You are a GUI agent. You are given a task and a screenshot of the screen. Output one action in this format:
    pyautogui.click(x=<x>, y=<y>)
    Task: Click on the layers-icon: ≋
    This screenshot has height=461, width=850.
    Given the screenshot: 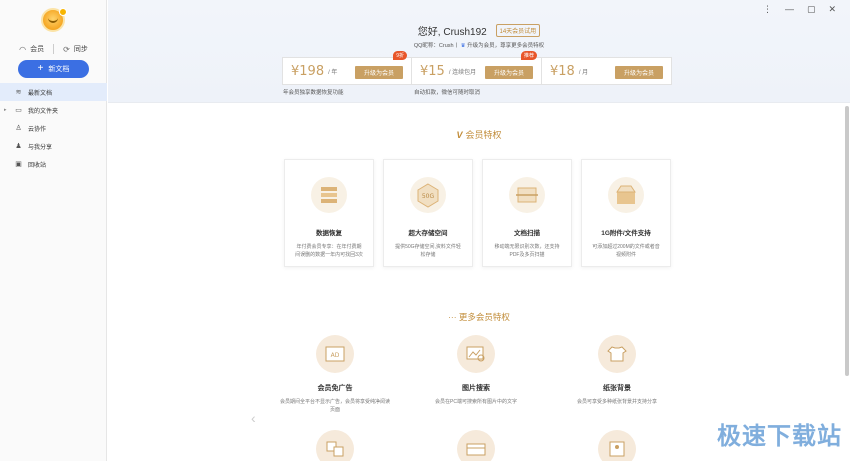 What is the action you would take?
    pyautogui.click(x=18, y=92)
    